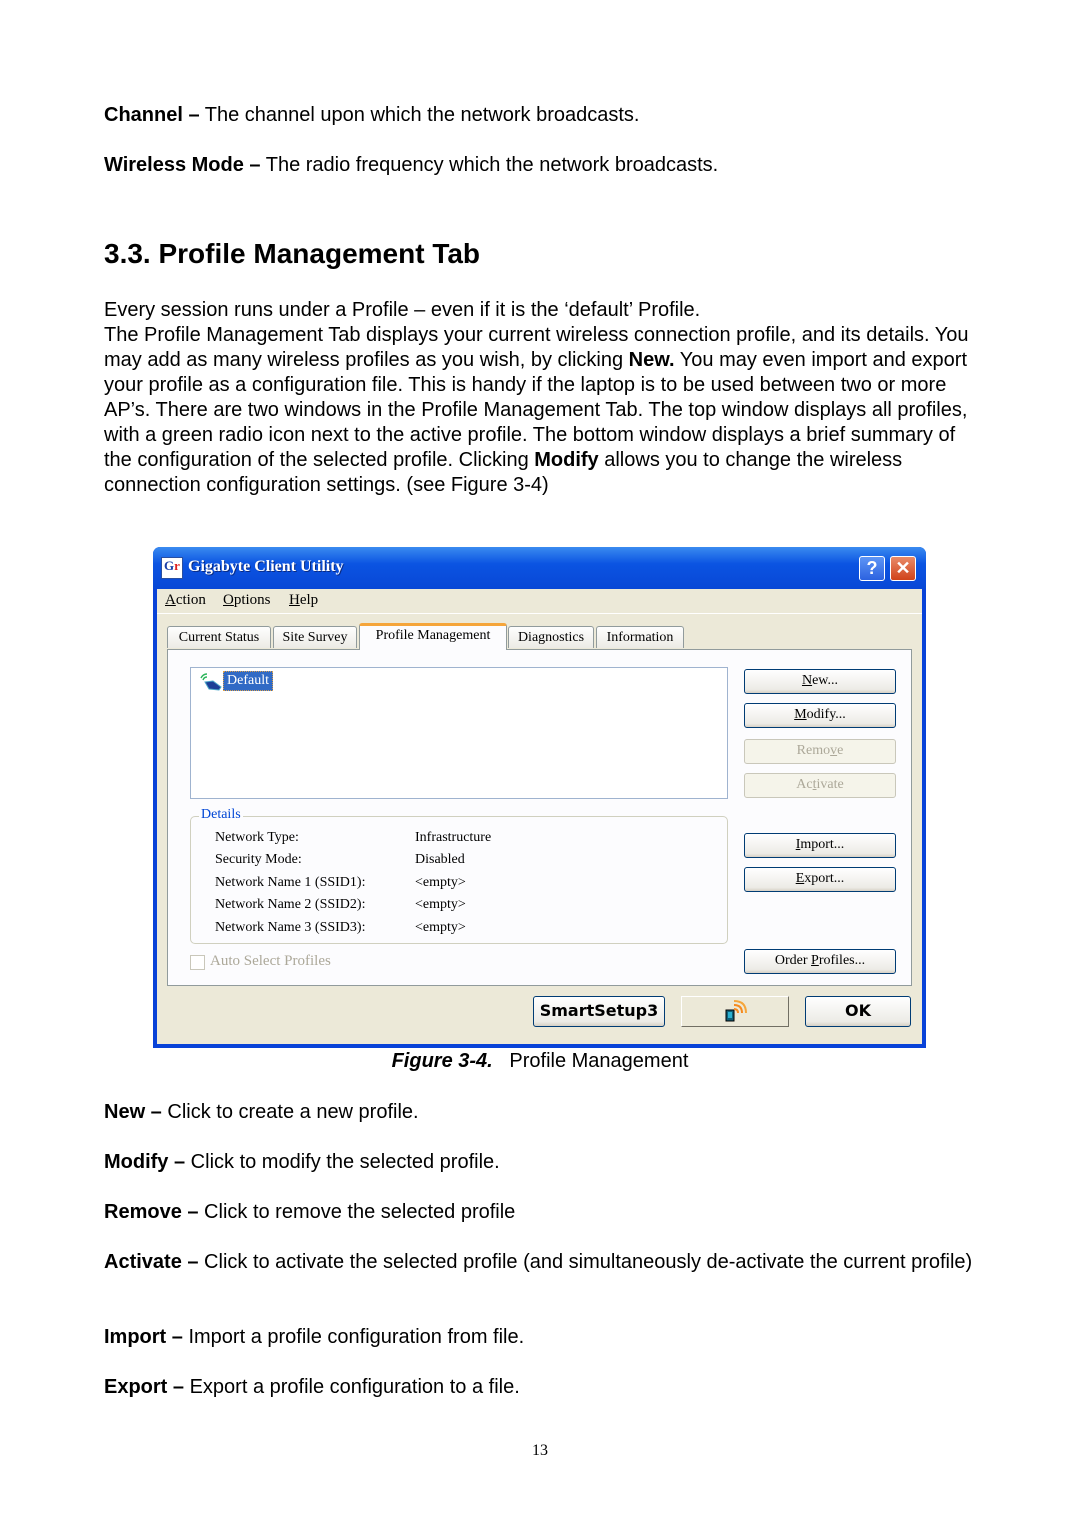 Image resolution: width=1080 pixels, height=1528 pixels. I want to click on wireless-status-button, so click(735, 1011).